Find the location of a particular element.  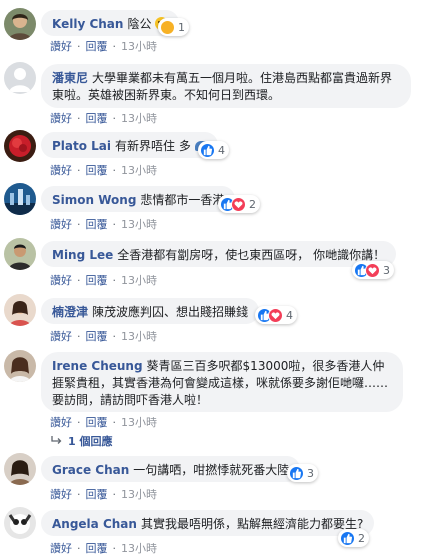

comment-author: Grace Chan is located at coordinates (90, 470).